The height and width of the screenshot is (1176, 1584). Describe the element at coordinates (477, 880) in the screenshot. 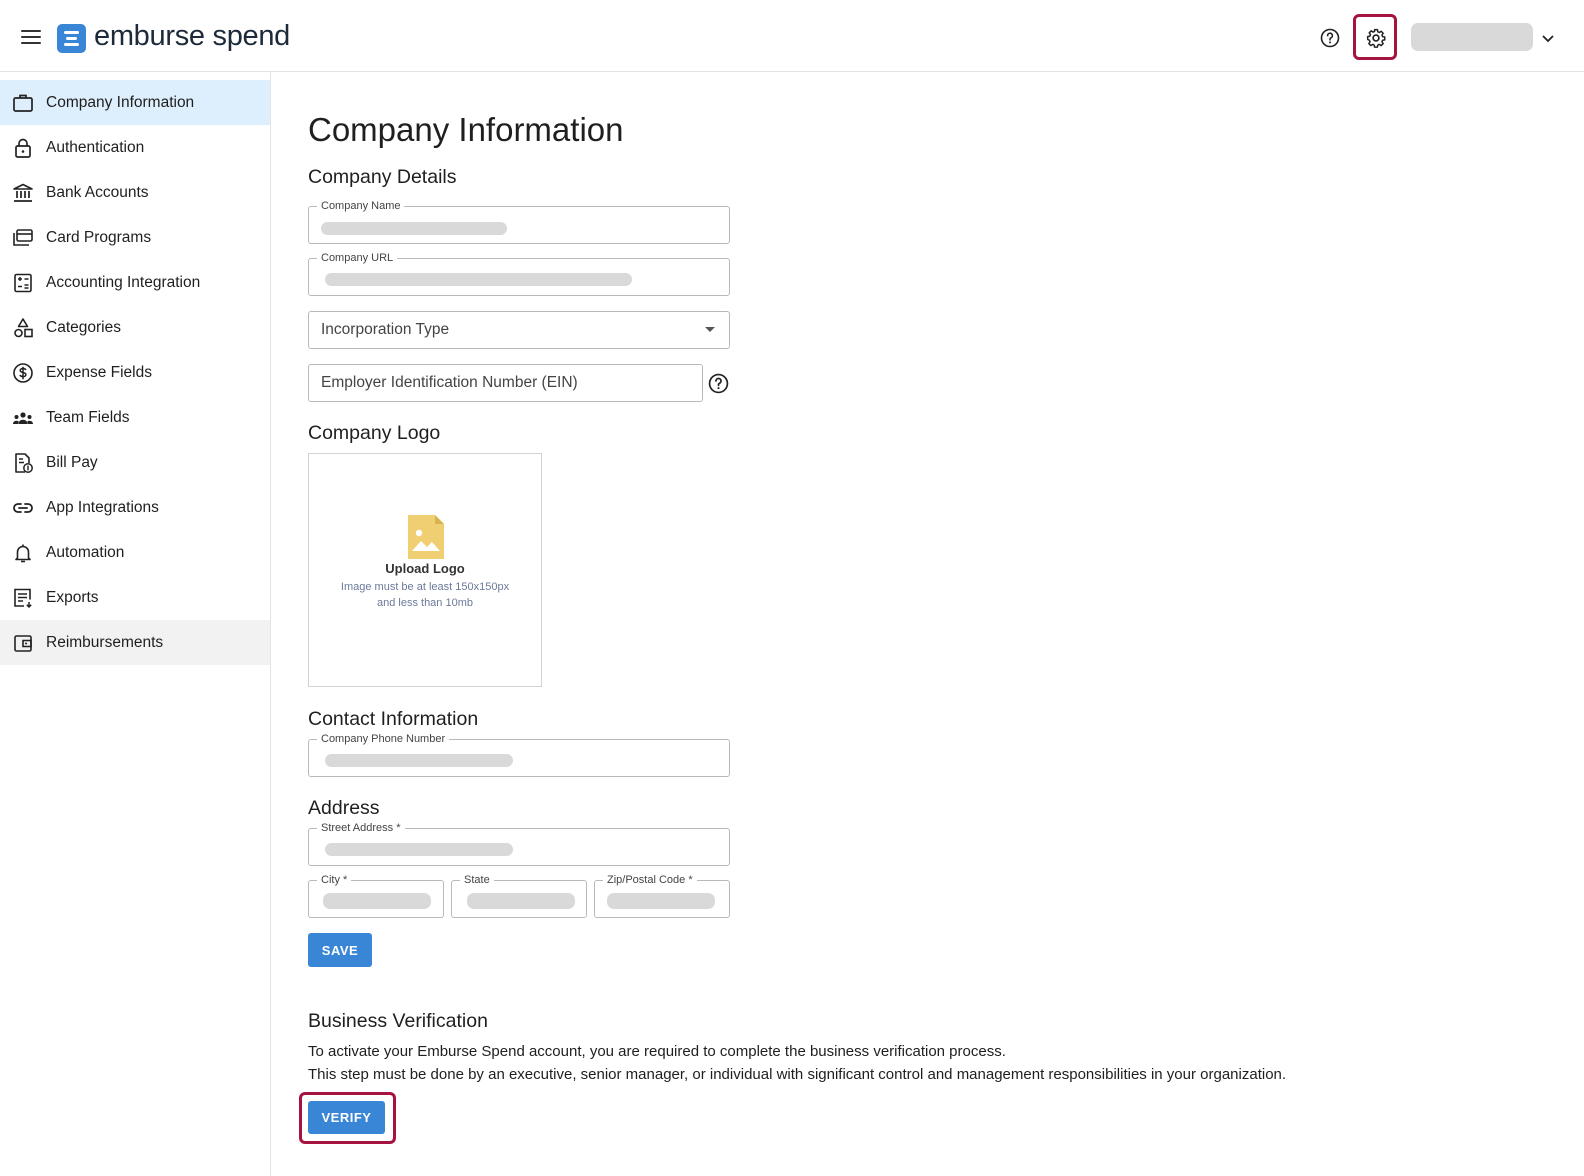

I see `state-label: State` at that location.